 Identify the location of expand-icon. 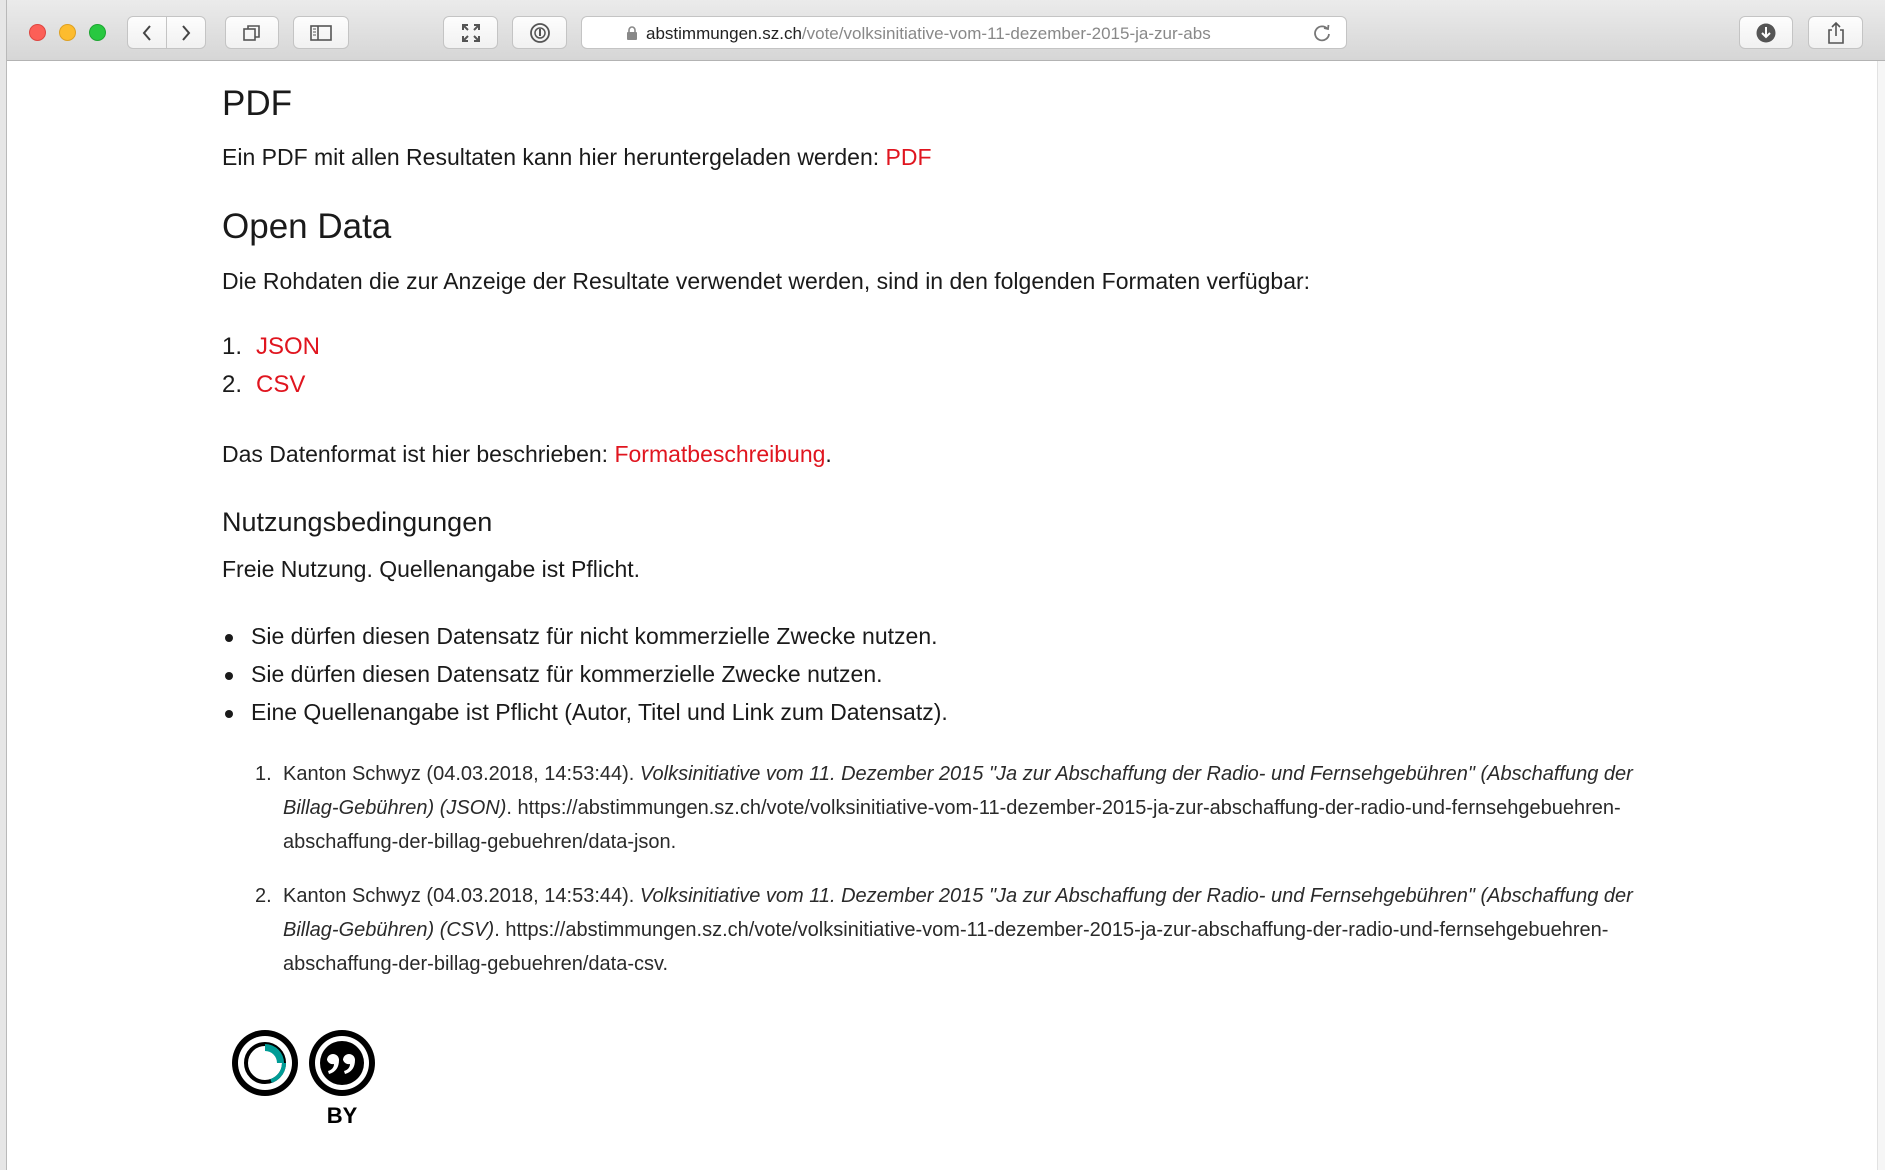
(470, 32).